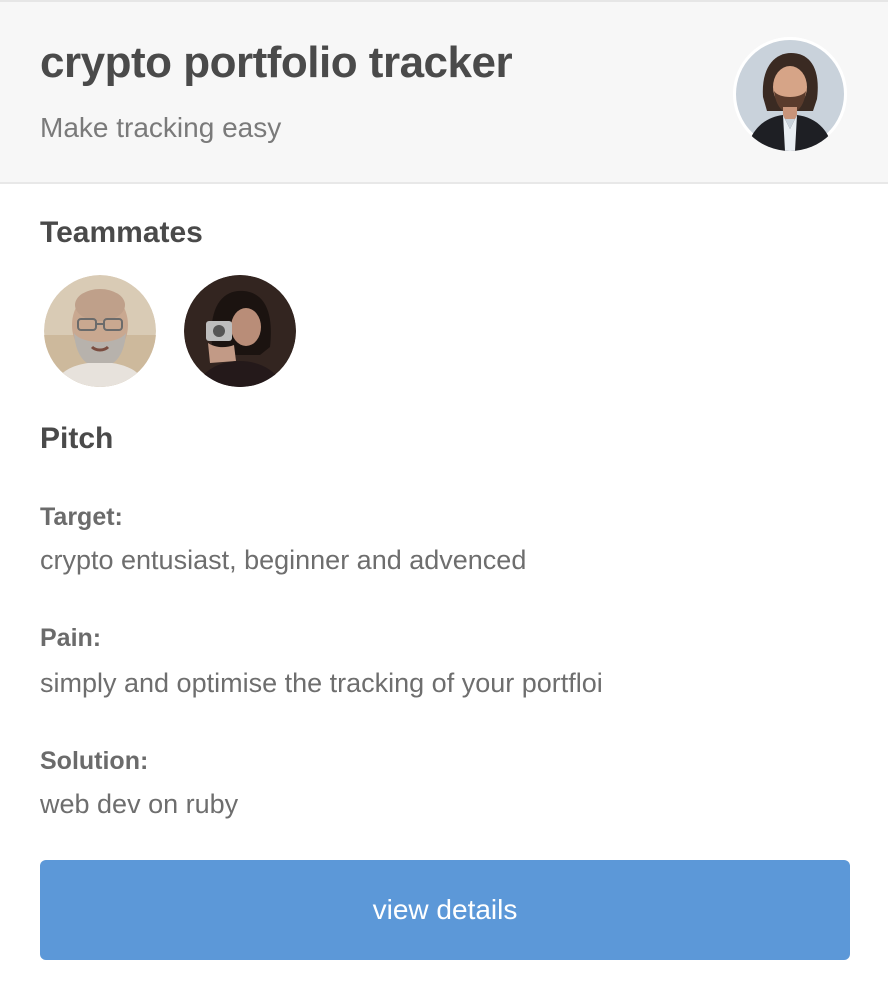 The image size is (888, 988). What do you see at coordinates (71, 638) in the screenshot?
I see `pain-label: Pain:` at bounding box center [71, 638].